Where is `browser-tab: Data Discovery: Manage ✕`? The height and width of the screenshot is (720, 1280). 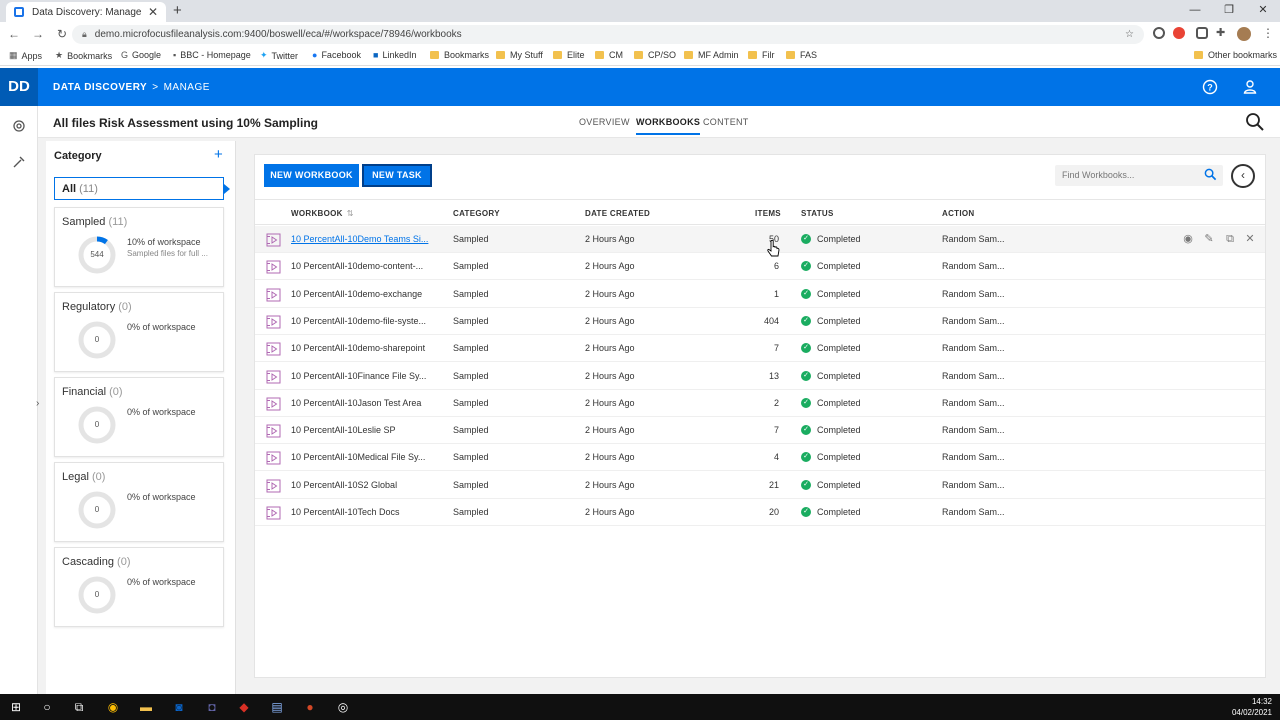
browser-tab: Data Discovery: Manage ✕ is located at coordinates (86, 12).